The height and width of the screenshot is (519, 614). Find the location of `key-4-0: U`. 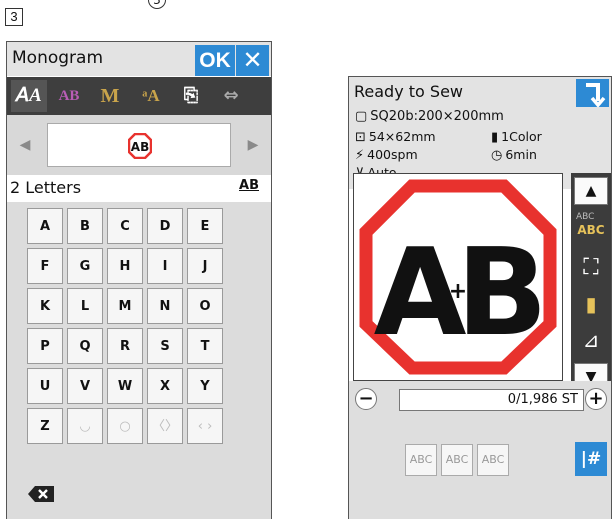

key-4-0: U is located at coordinates (45, 386).